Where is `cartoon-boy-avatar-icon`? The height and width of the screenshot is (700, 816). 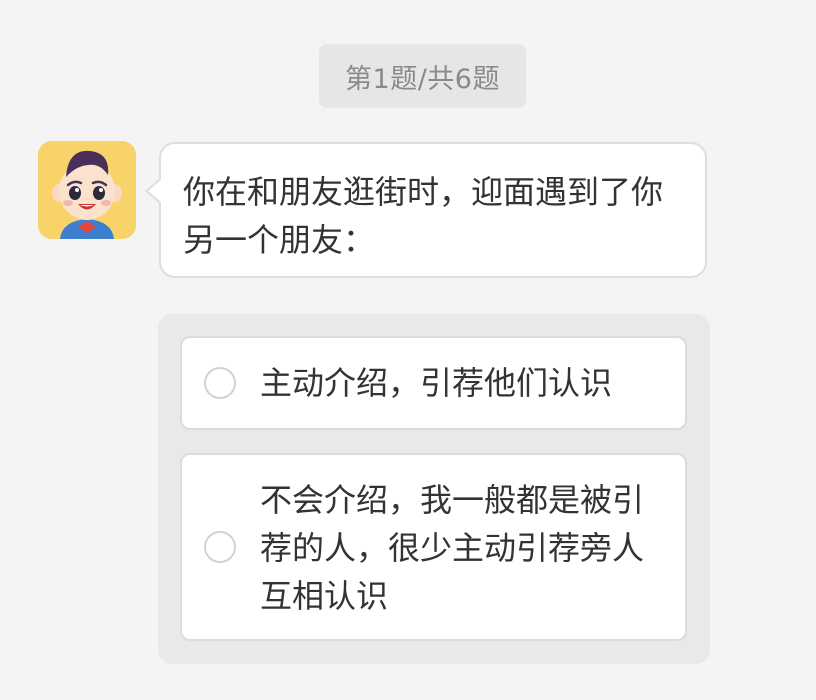
cartoon-boy-avatar-icon is located at coordinates (87, 190).